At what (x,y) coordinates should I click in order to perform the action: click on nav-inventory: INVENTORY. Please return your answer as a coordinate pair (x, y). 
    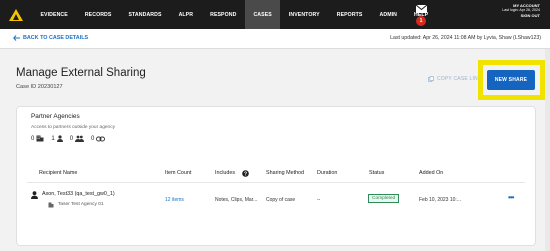
    Looking at the image, I should click on (304, 14).